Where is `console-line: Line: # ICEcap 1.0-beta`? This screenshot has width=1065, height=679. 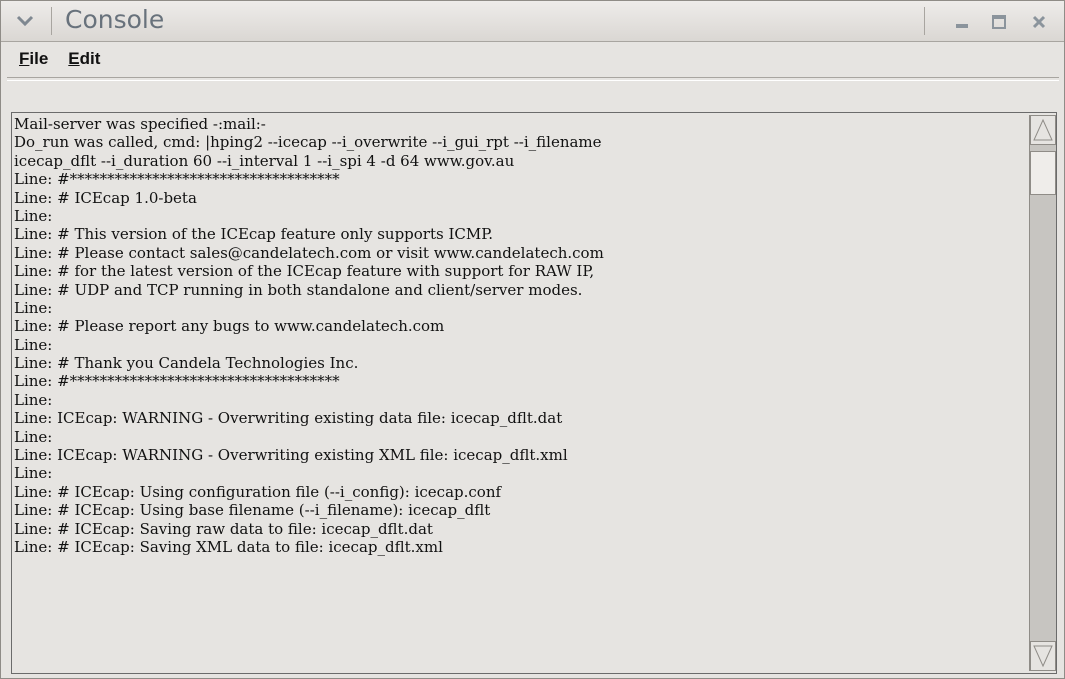
console-line: Line: # ICEcap 1.0-beta is located at coordinates (105, 197).